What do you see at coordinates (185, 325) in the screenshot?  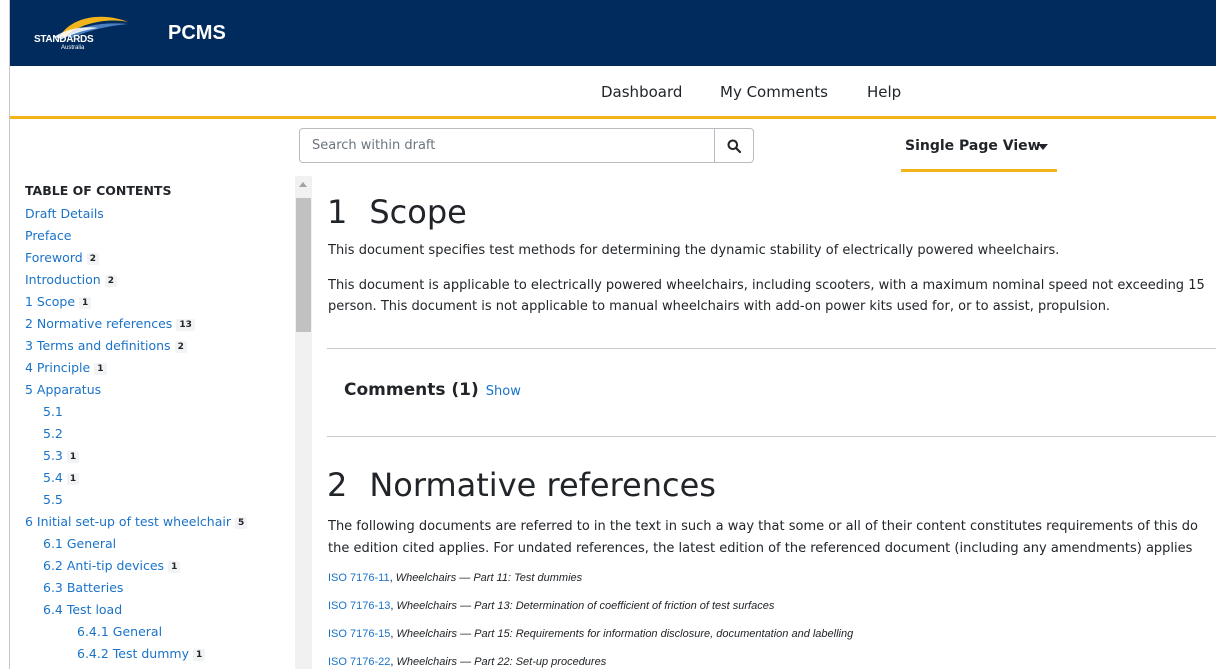 I see `comment-count-badge: 13` at bounding box center [185, 325].